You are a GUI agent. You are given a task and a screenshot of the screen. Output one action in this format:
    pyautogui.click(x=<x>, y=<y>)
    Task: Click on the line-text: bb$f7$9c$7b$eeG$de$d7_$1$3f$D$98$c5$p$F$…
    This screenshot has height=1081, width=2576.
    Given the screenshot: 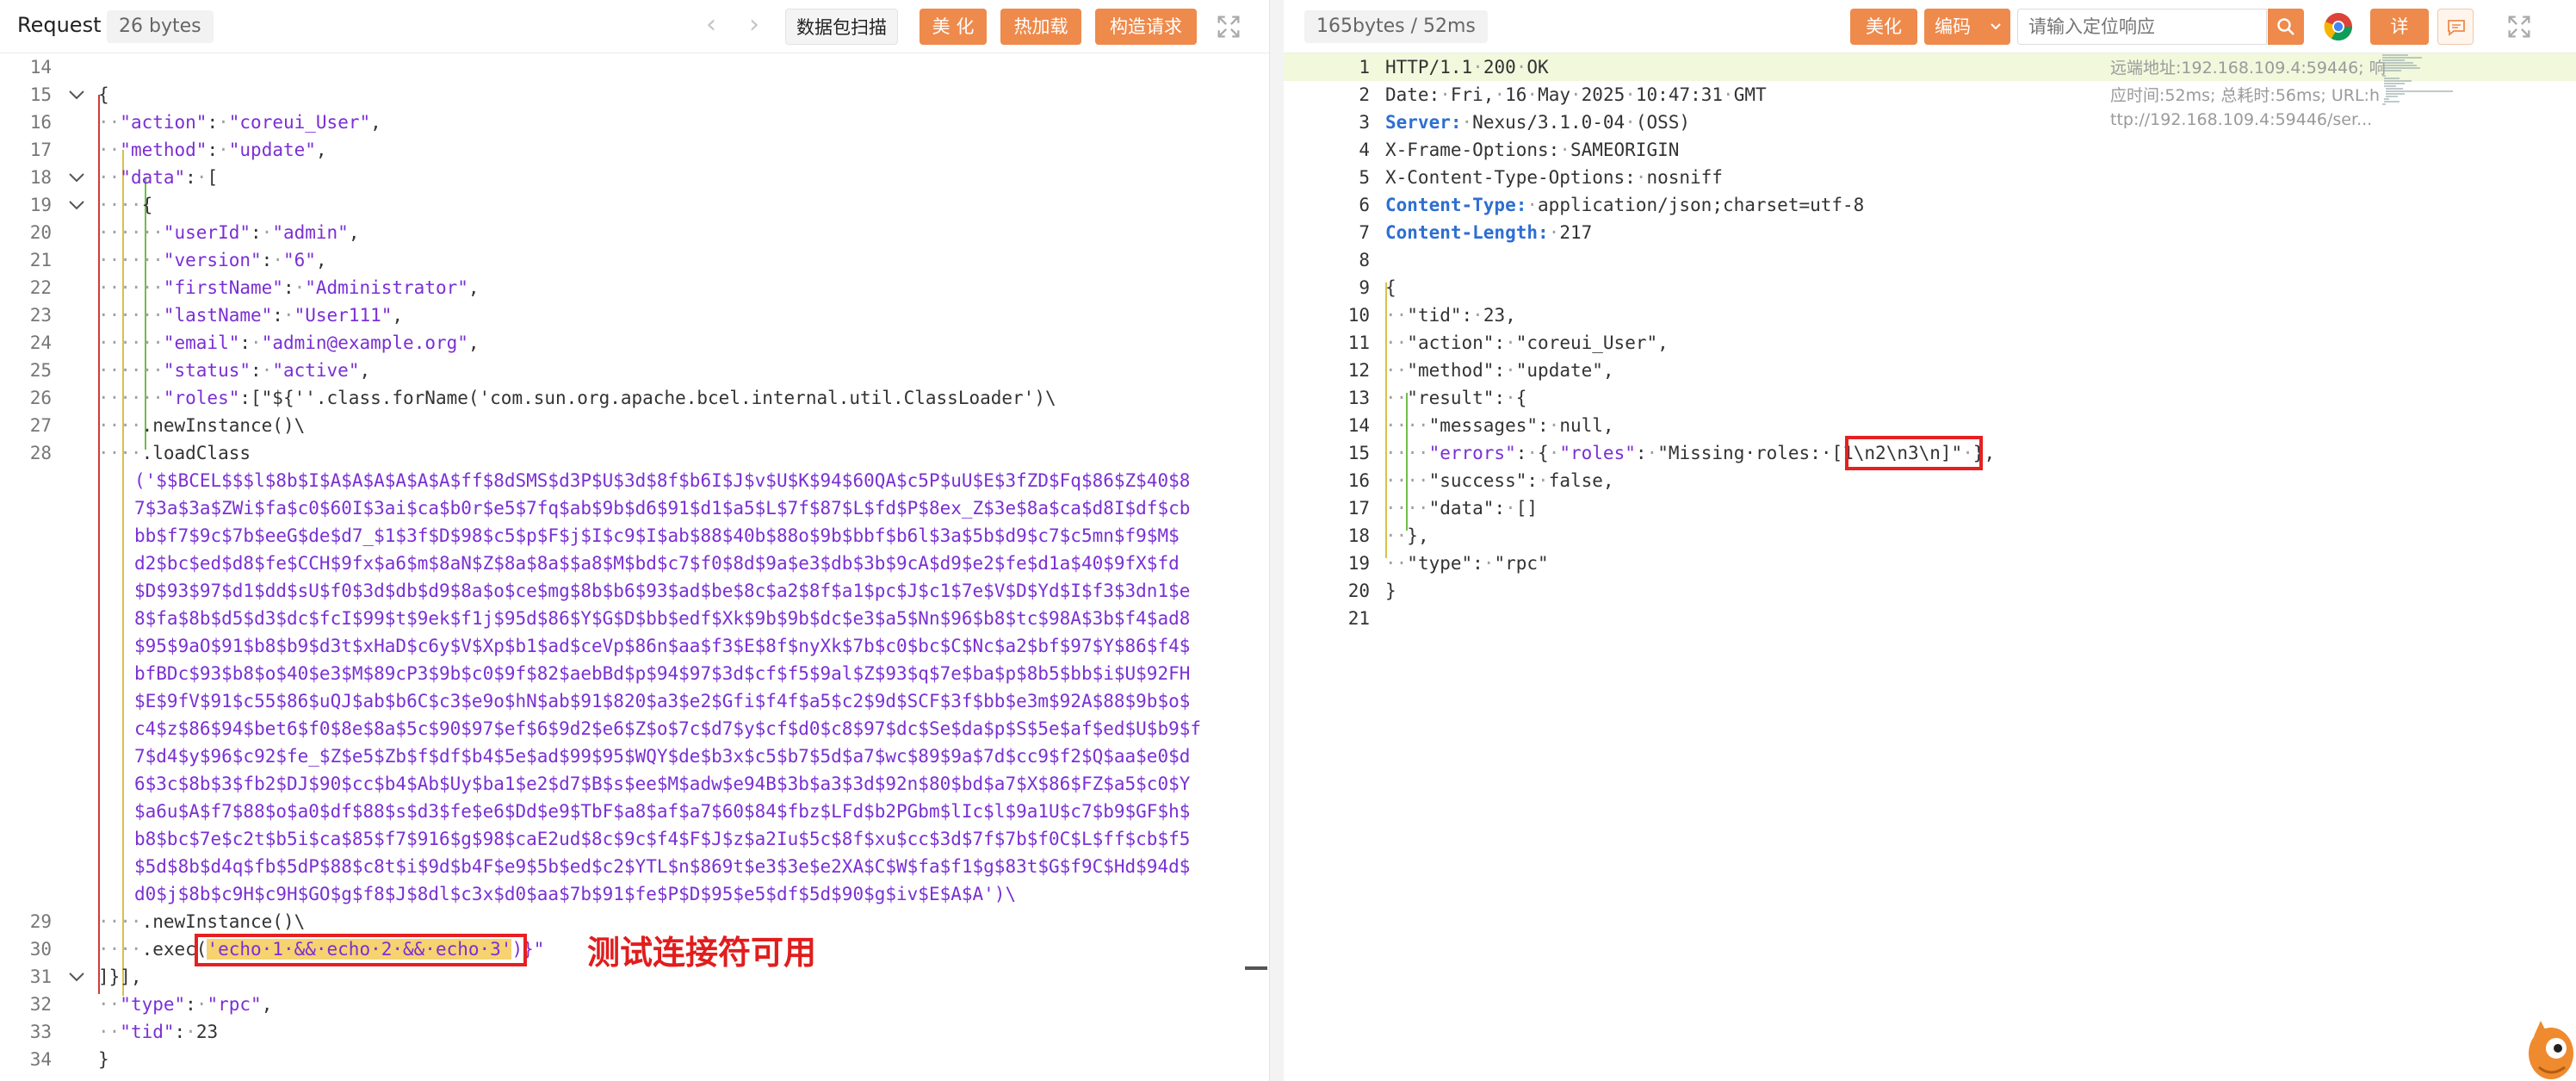 What is the action you would take?
    pyautogui.click(x=657, y=536)
    